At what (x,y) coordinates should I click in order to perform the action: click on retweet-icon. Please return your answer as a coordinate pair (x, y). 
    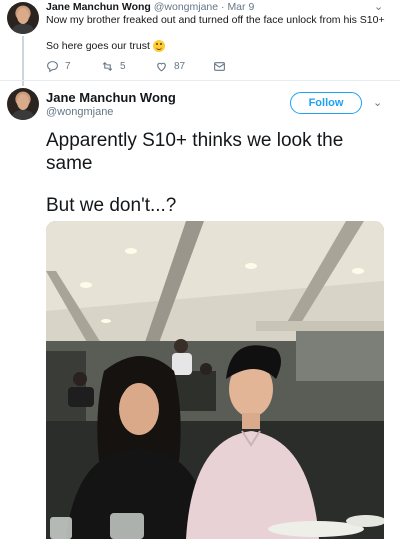
    Looking at the image, I should click on (107, 66).